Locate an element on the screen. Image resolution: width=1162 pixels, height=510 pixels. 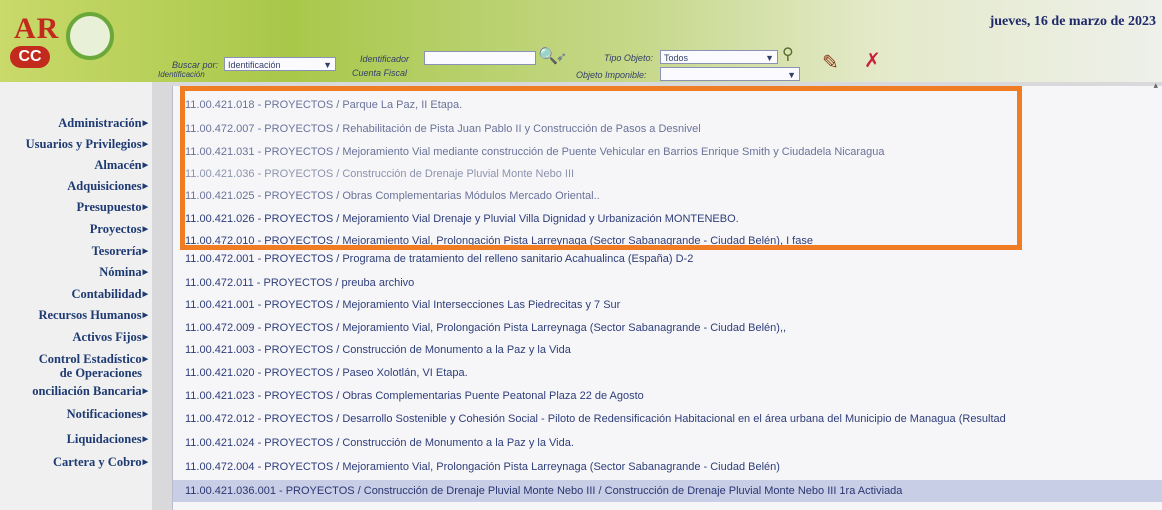
sidebar-item-label: Activos Fijos is located at coordinates (107, 337).